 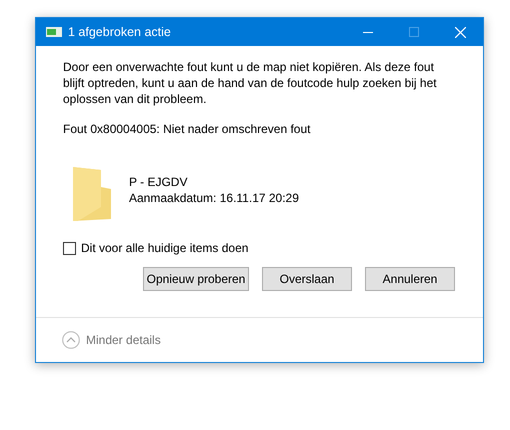 What do you see at coordinates (54, 32) in the screenshot?
I see `copy-progress-icon` at bounding box center [54, 32].